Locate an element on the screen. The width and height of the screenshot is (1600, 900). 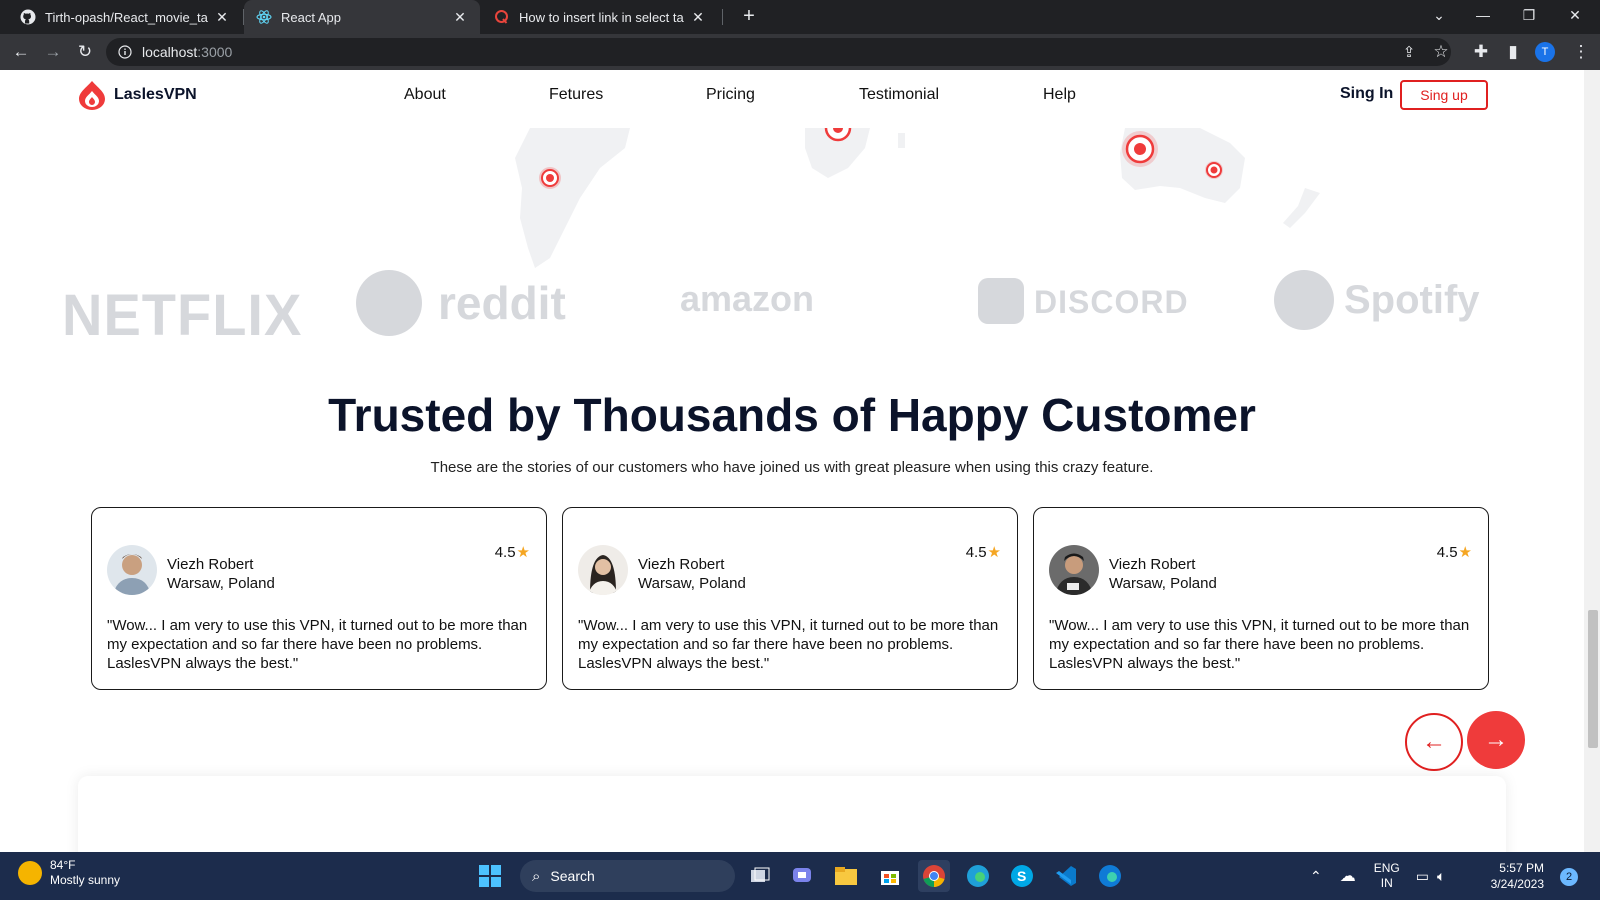
quora-icon is located at coordinates (501, 17).